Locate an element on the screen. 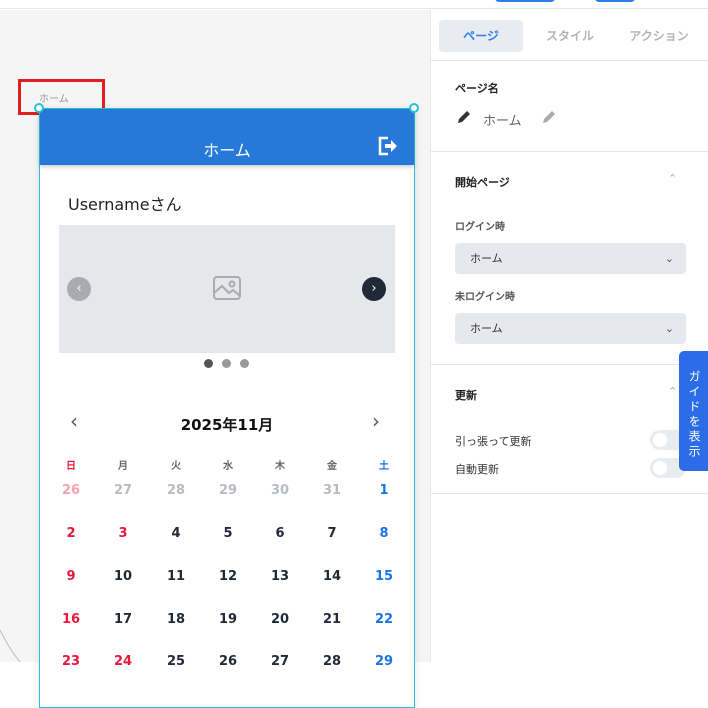  auto-refresh-label: 自動更新 is located at coordinates (477, 469).